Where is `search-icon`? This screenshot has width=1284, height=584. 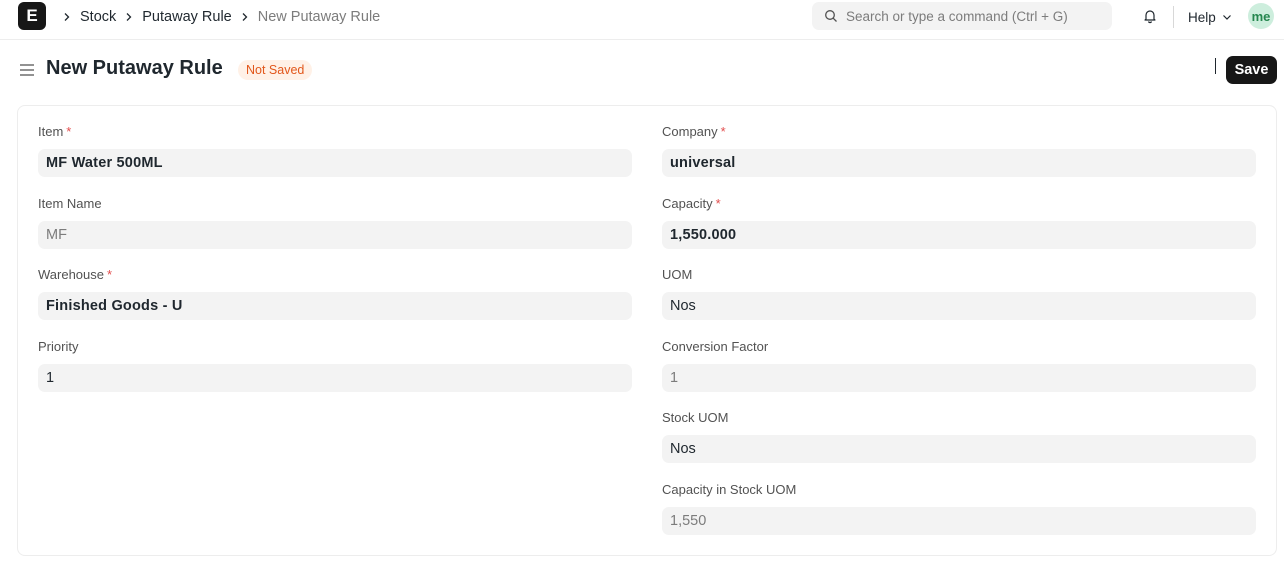 search-icon is located at coordinates (831, 16).